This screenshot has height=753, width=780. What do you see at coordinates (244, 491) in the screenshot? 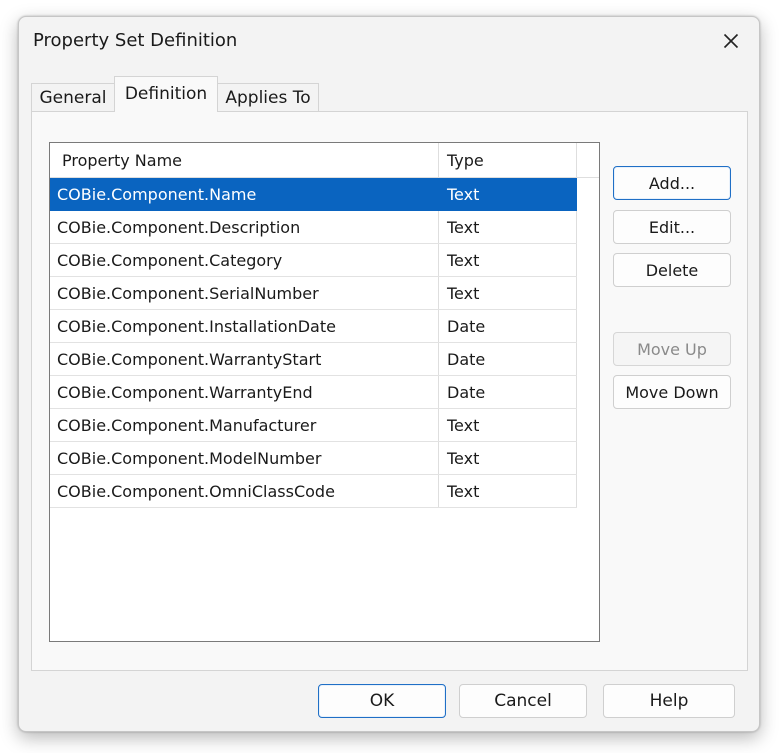
I see `property-name-cell: COBie.Component.OmniClassCode` at bounding box center [244, 491].